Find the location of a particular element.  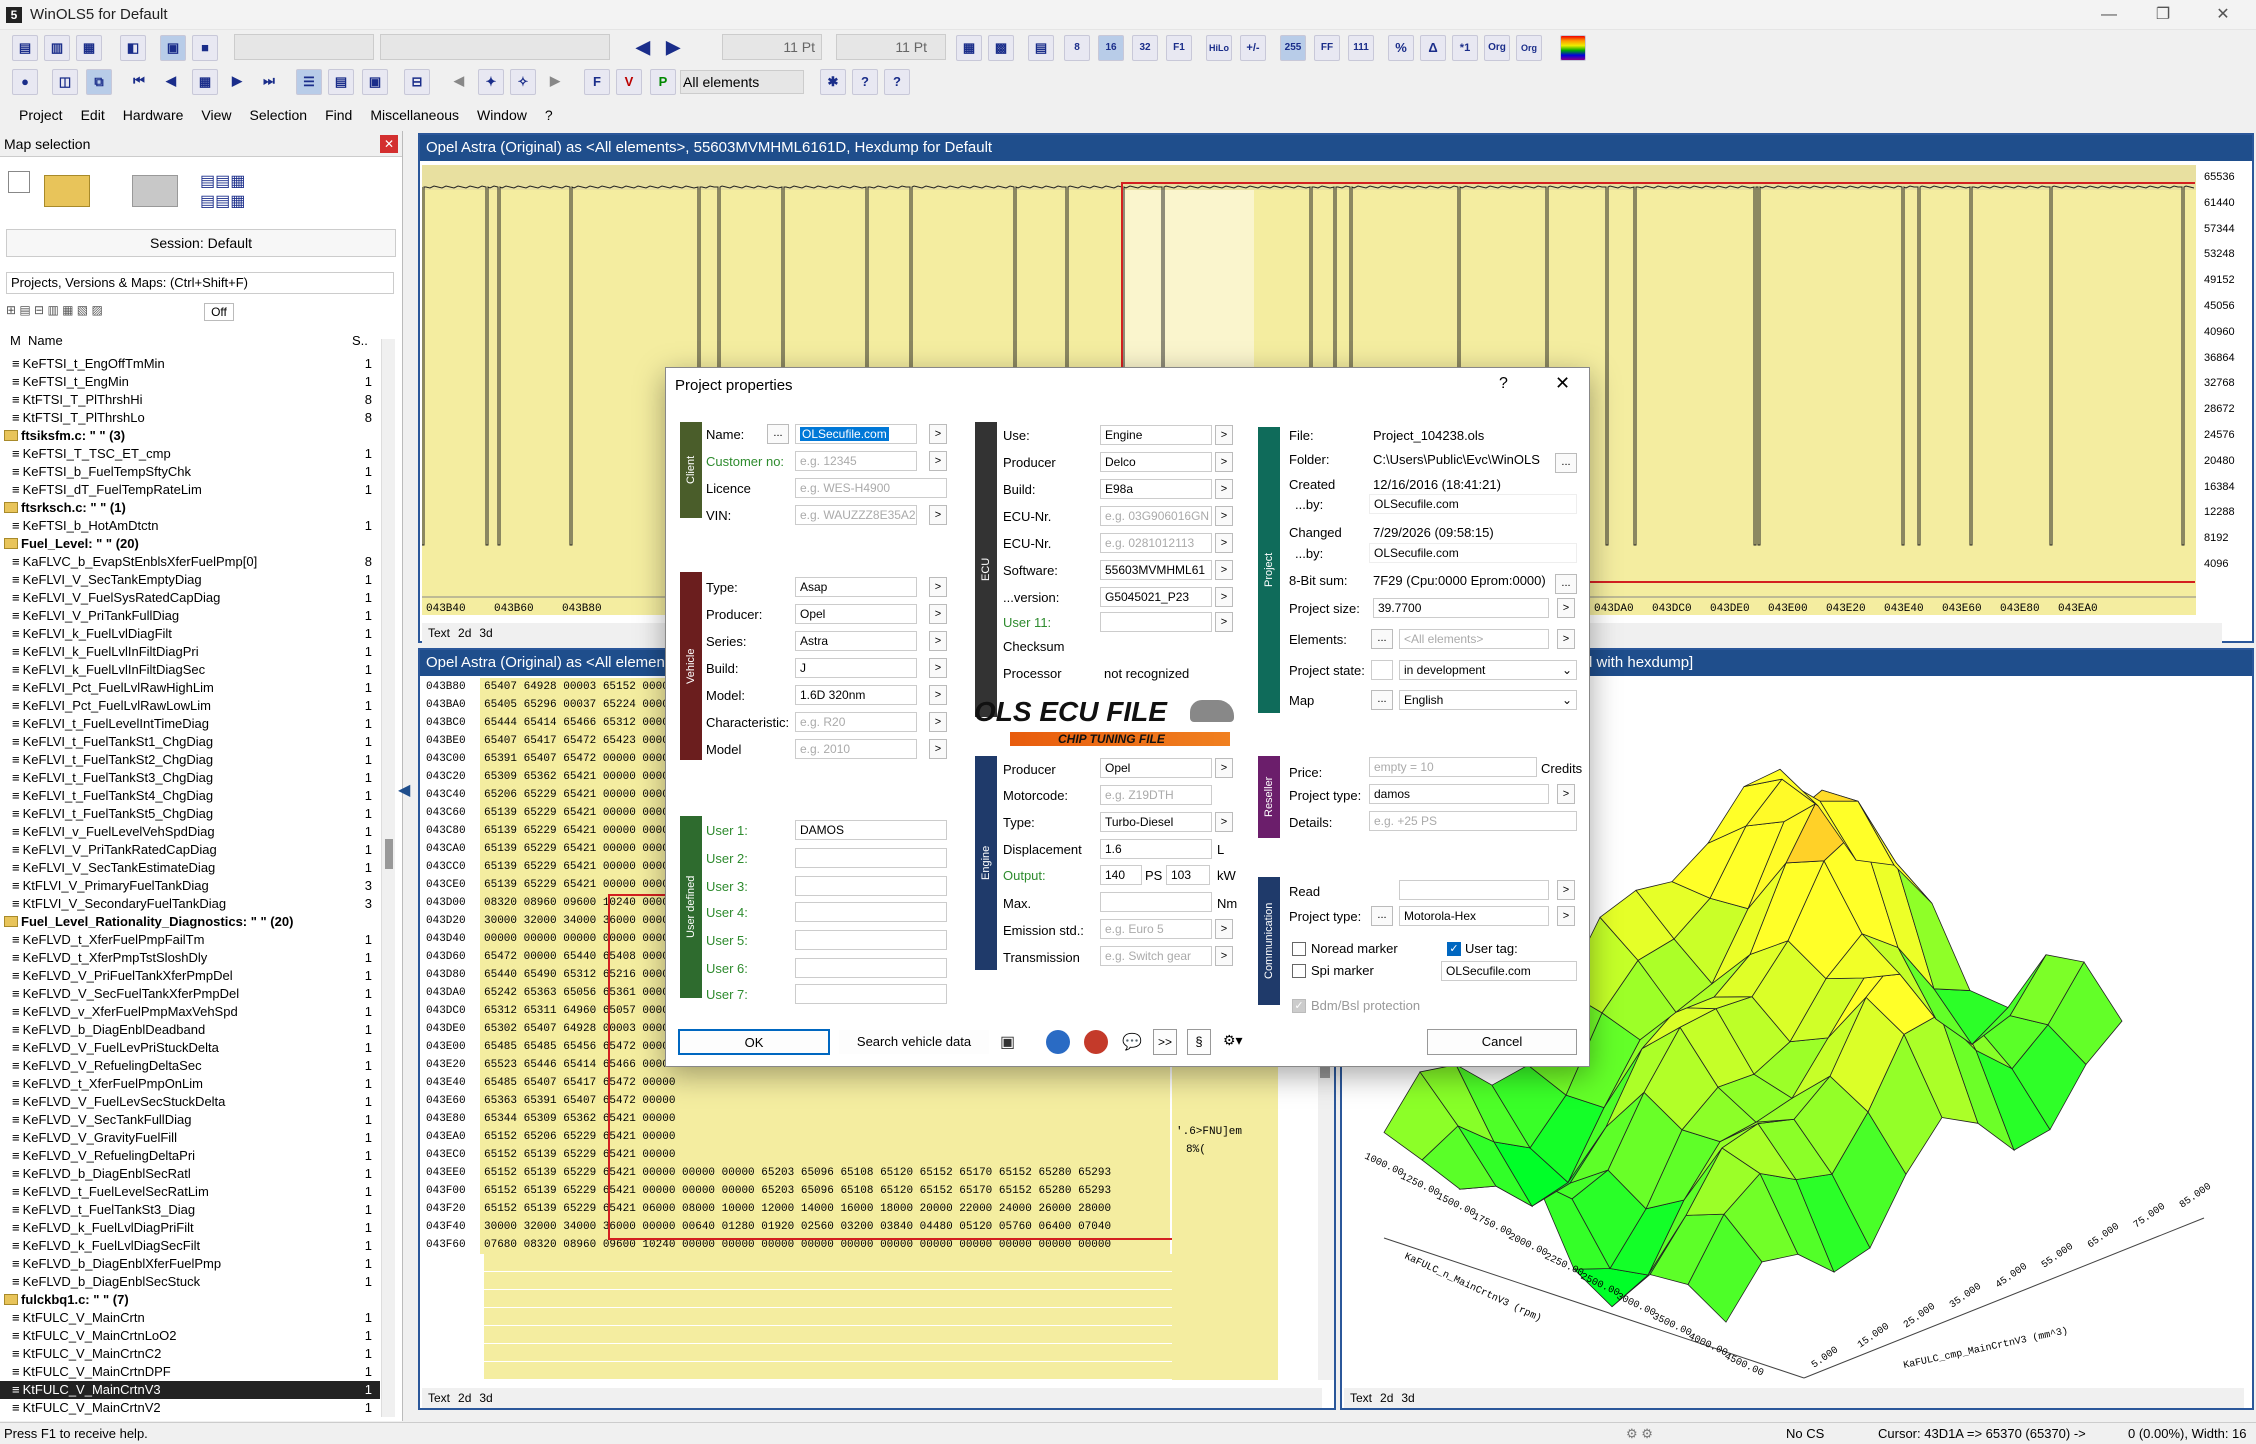

version-field: G5045021_P23 is located at coordinates (1156, 597).